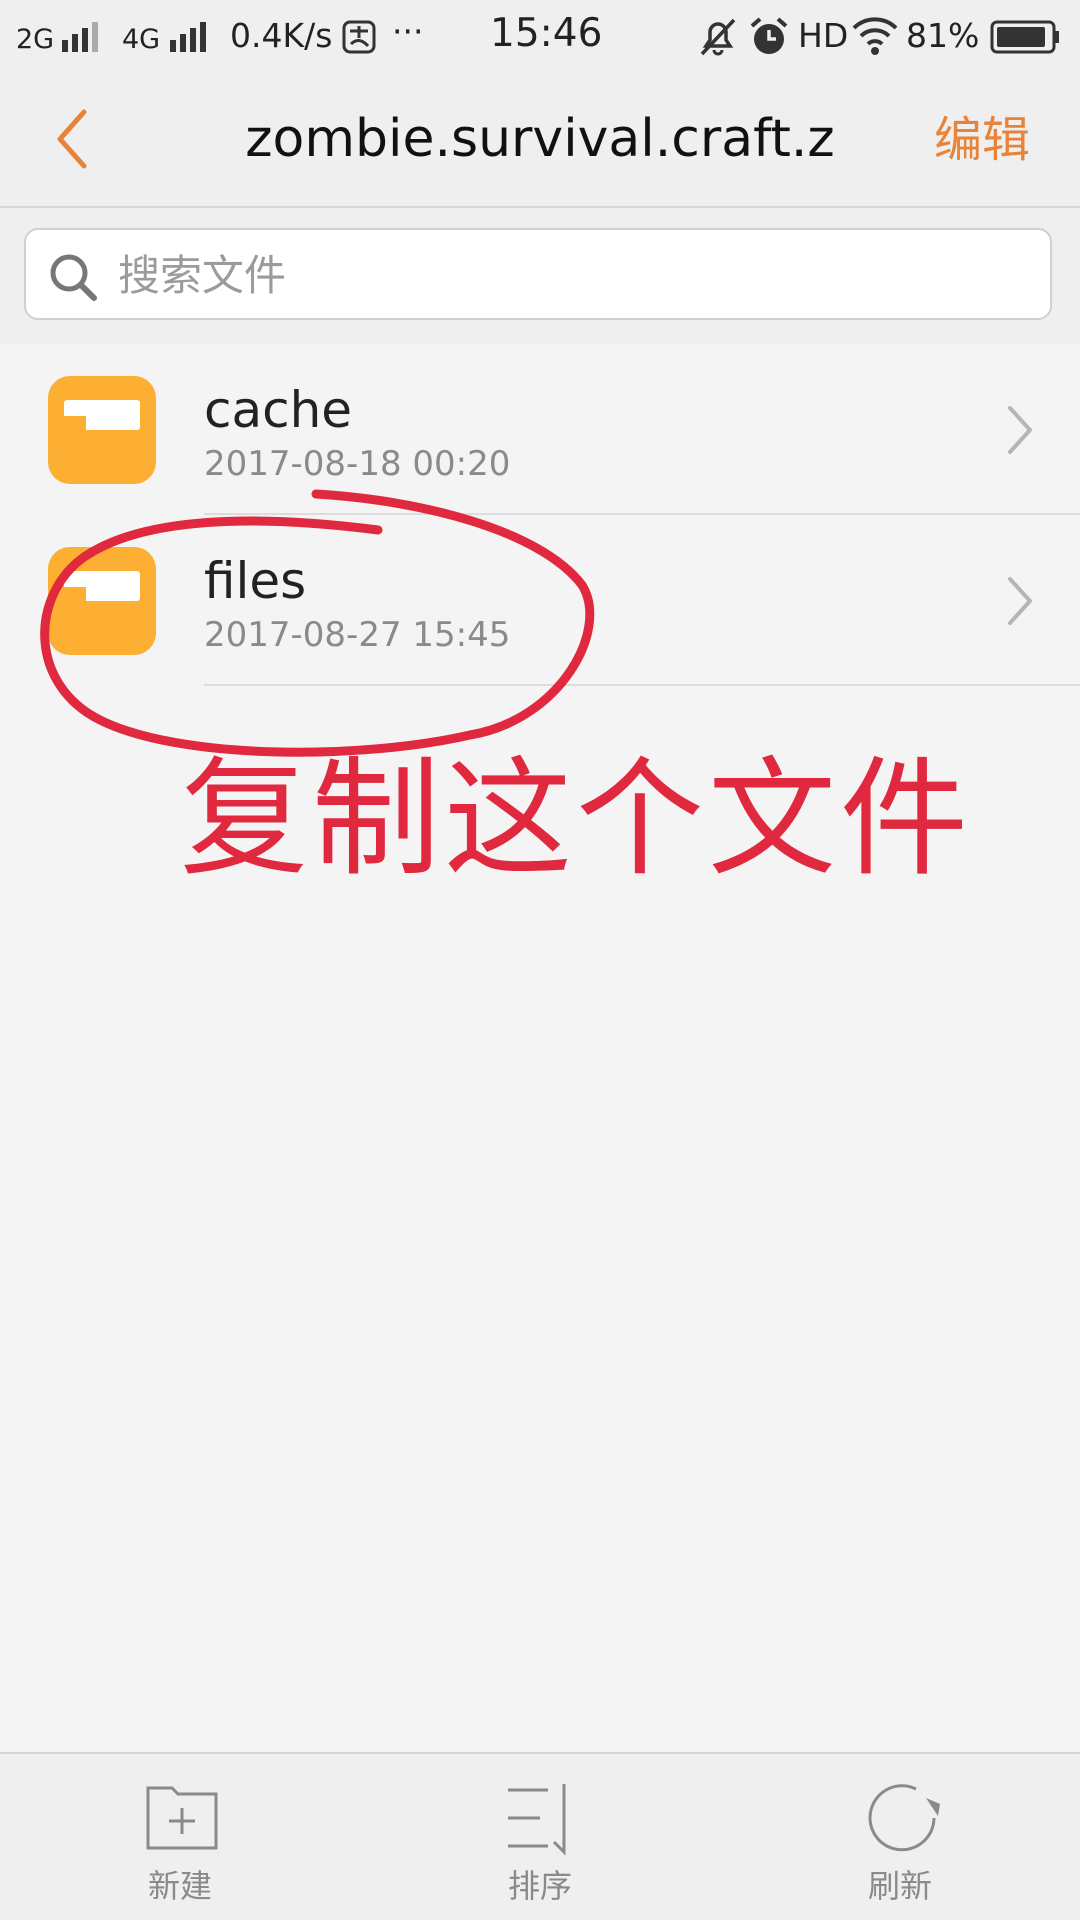 This screenshot has height=1920, width=1080. Describe the element at coordinates (982, 140) in the screenshot. I see `edit-button: 编辑` at that location.